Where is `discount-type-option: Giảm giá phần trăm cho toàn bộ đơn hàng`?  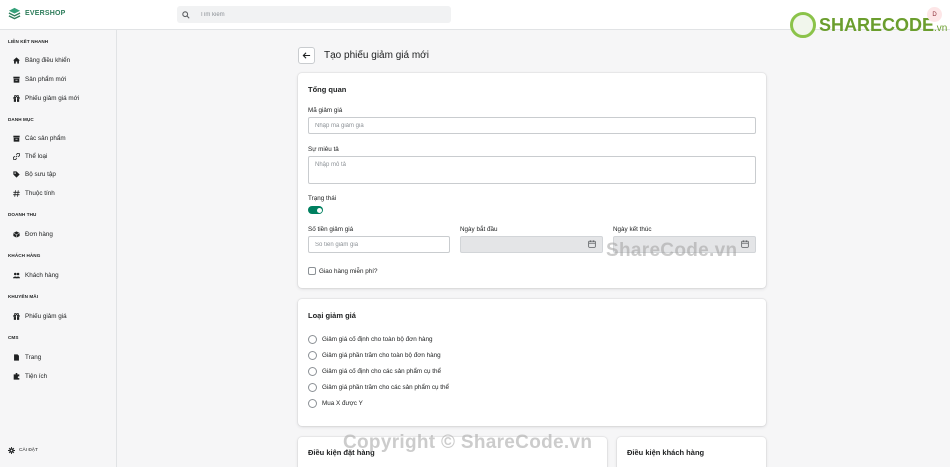
discount-type-option: Giảm giá phần trăm cho toàn bộ đơn hàng is located at coordinates (374, 355).